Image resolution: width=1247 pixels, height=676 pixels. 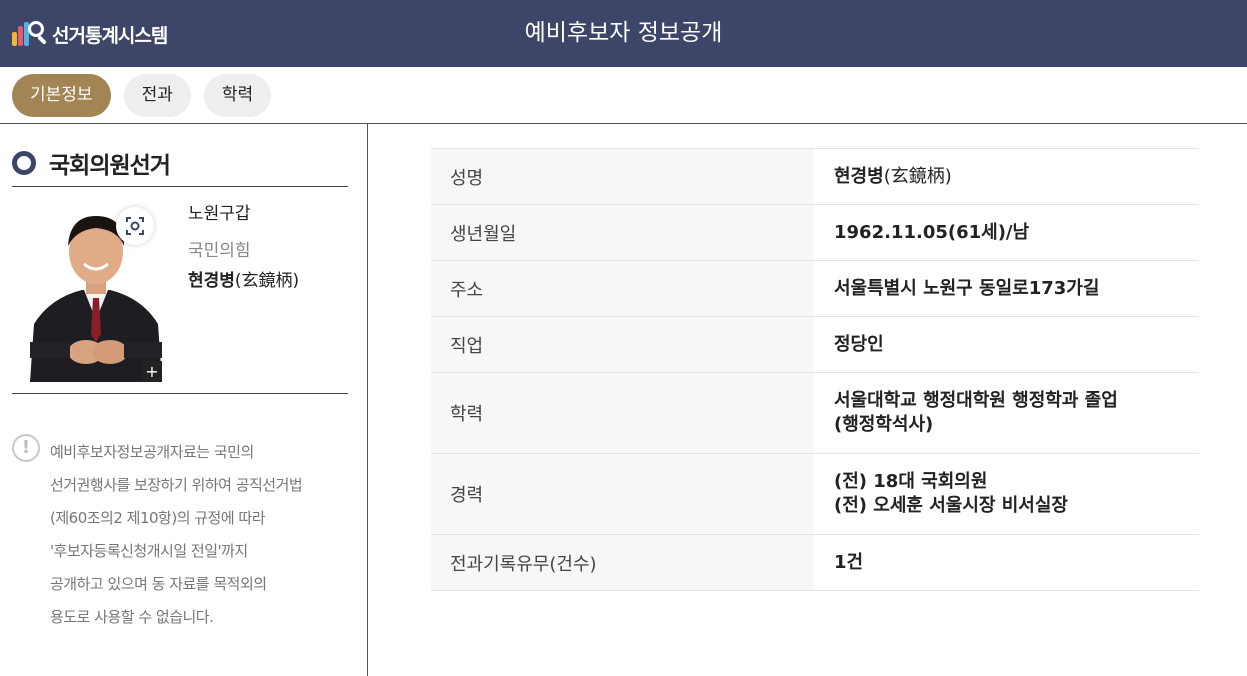 I want to click on election-type-label: 국회의원선거, so click(x=110, y=166).